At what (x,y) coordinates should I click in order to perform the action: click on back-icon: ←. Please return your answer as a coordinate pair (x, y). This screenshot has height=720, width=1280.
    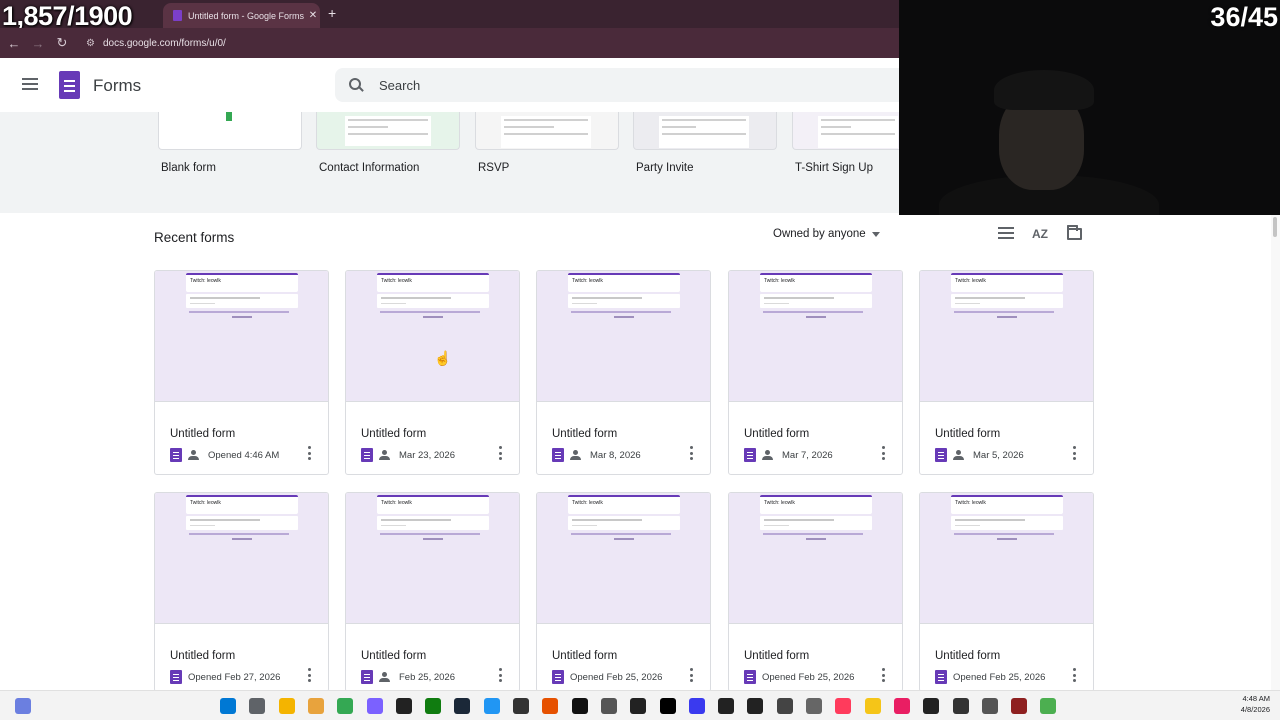
    Looking at the image, I should click on (14, 43).